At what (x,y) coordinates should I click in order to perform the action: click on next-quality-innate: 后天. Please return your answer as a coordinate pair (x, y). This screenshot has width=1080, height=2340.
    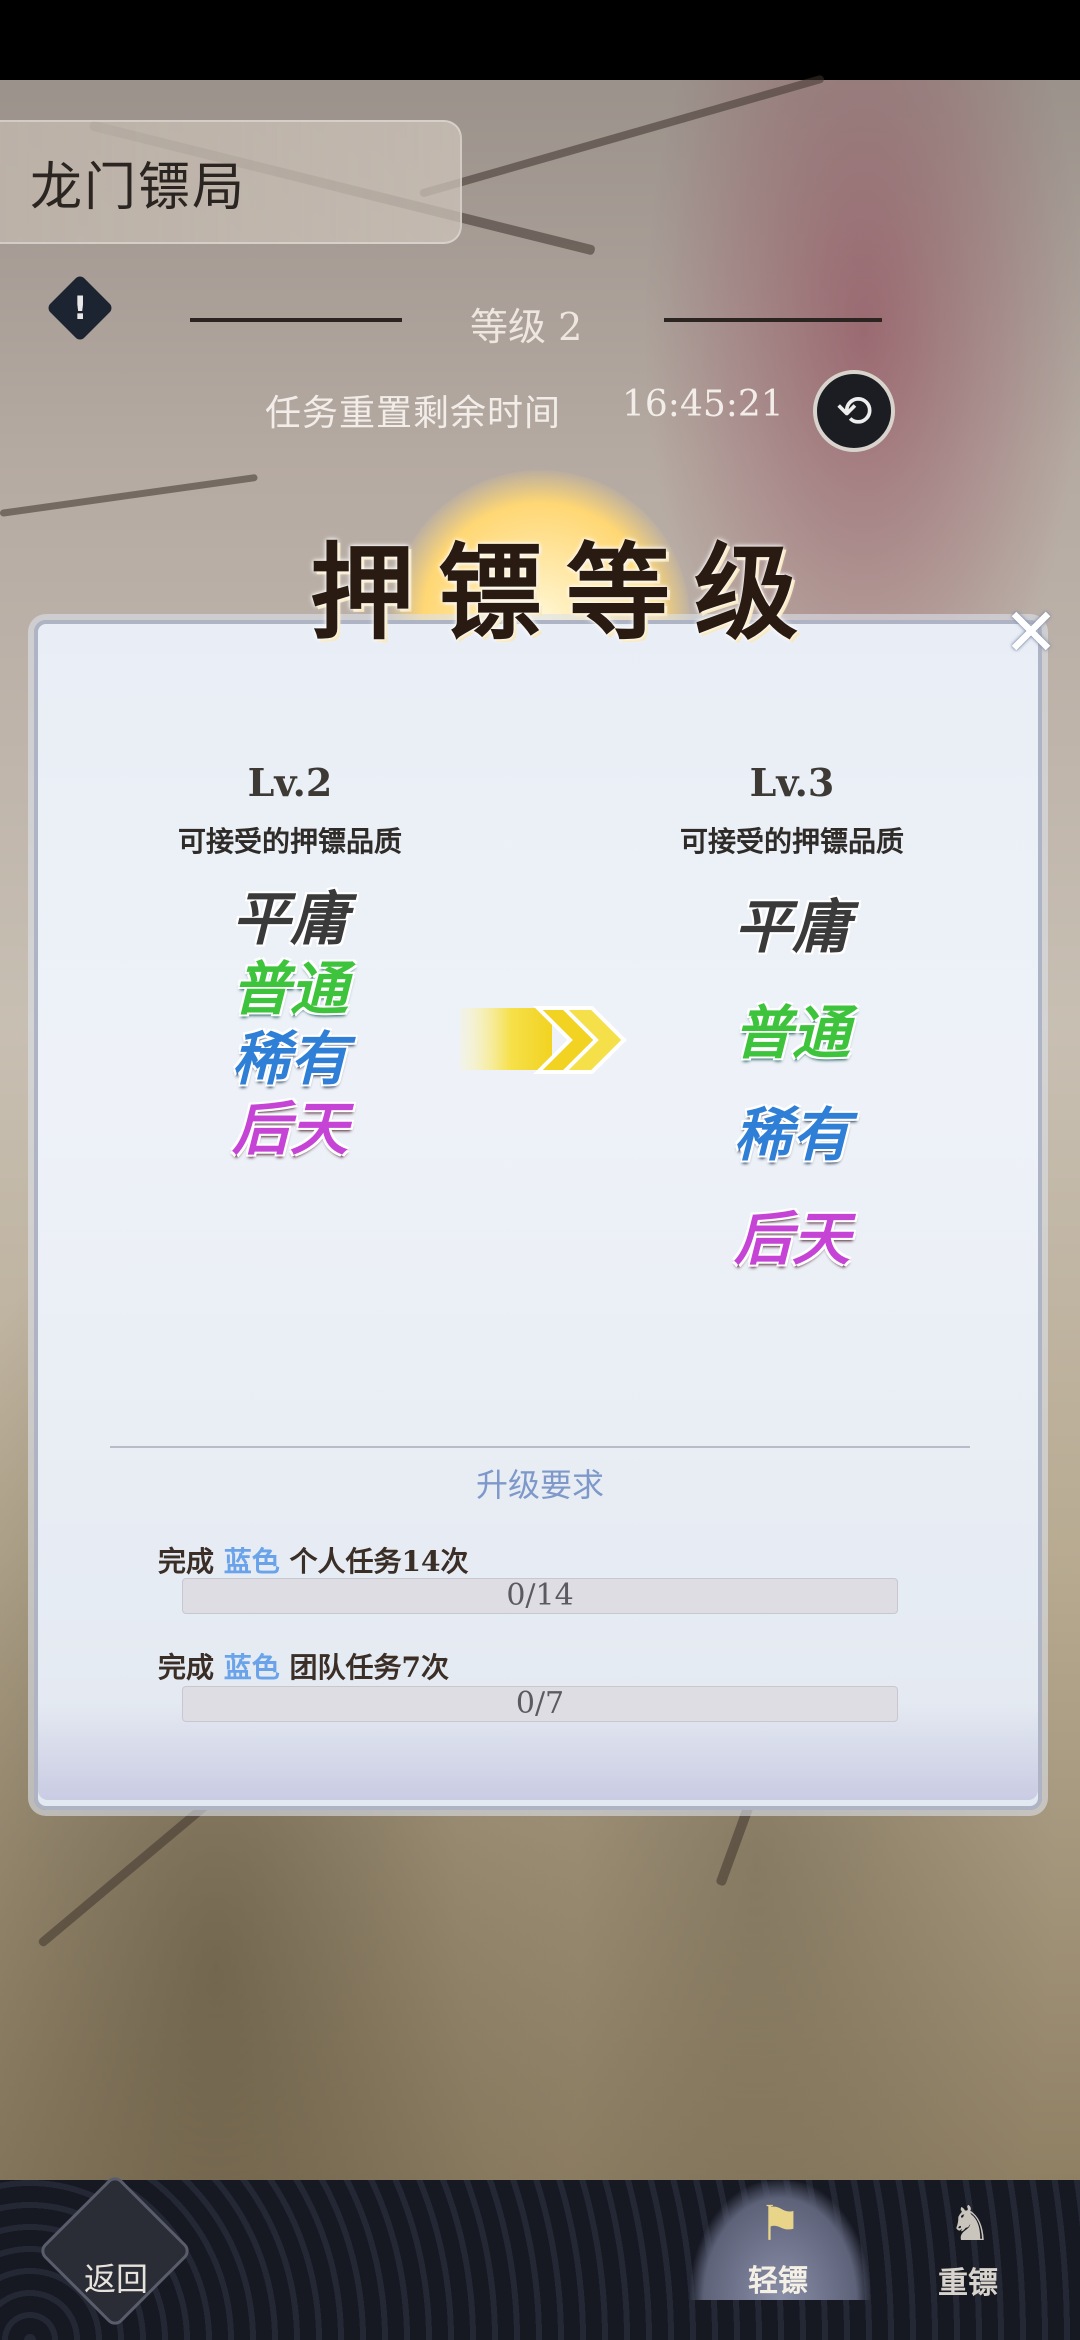
    Looking at the image, I should click on (791, 1239).